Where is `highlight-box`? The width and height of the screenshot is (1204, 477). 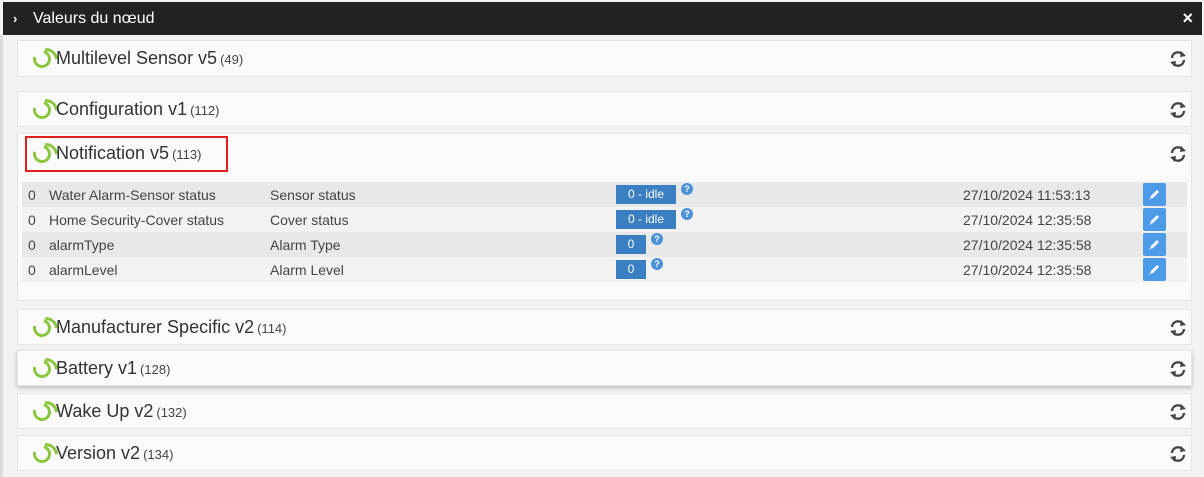 highlight-box is located at coordinates (126, 154).